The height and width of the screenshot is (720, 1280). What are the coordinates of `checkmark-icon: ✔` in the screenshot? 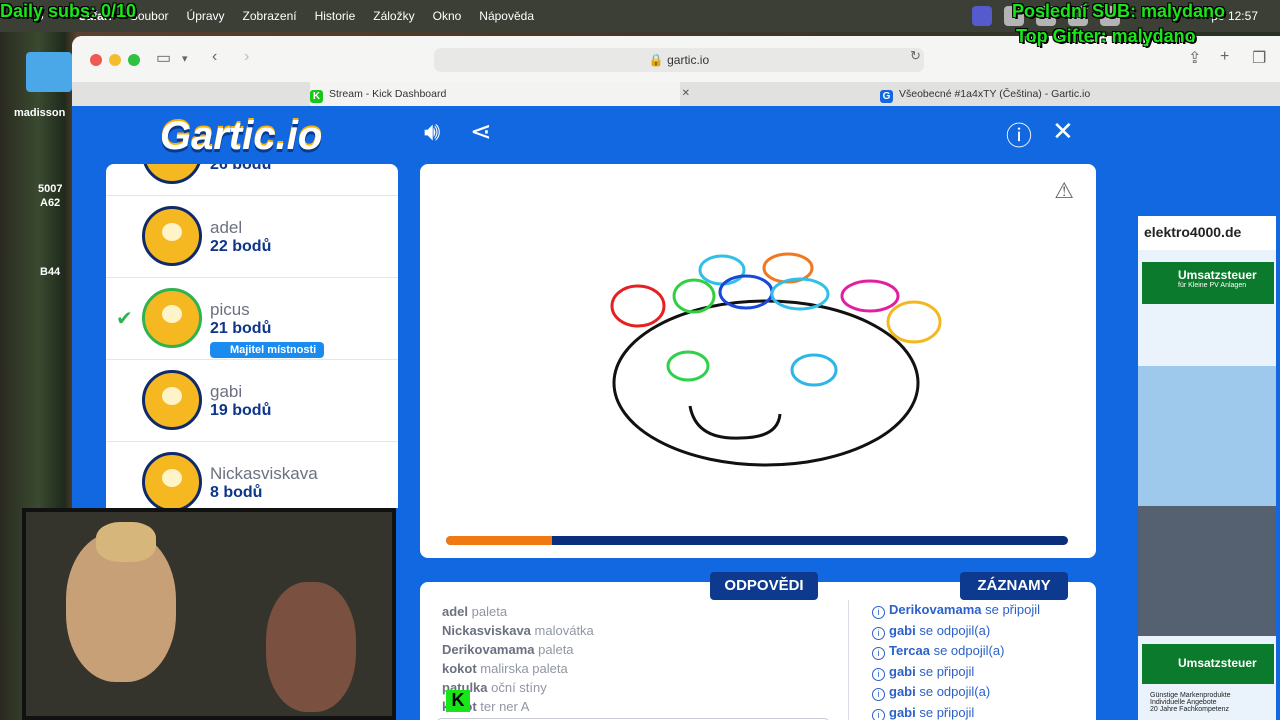 It's located at (124, 319).